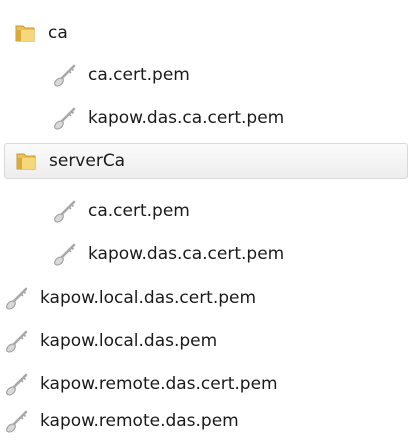  I want to click on tree-item-ca-cert: ca.cert.pem, so click(121, 75).